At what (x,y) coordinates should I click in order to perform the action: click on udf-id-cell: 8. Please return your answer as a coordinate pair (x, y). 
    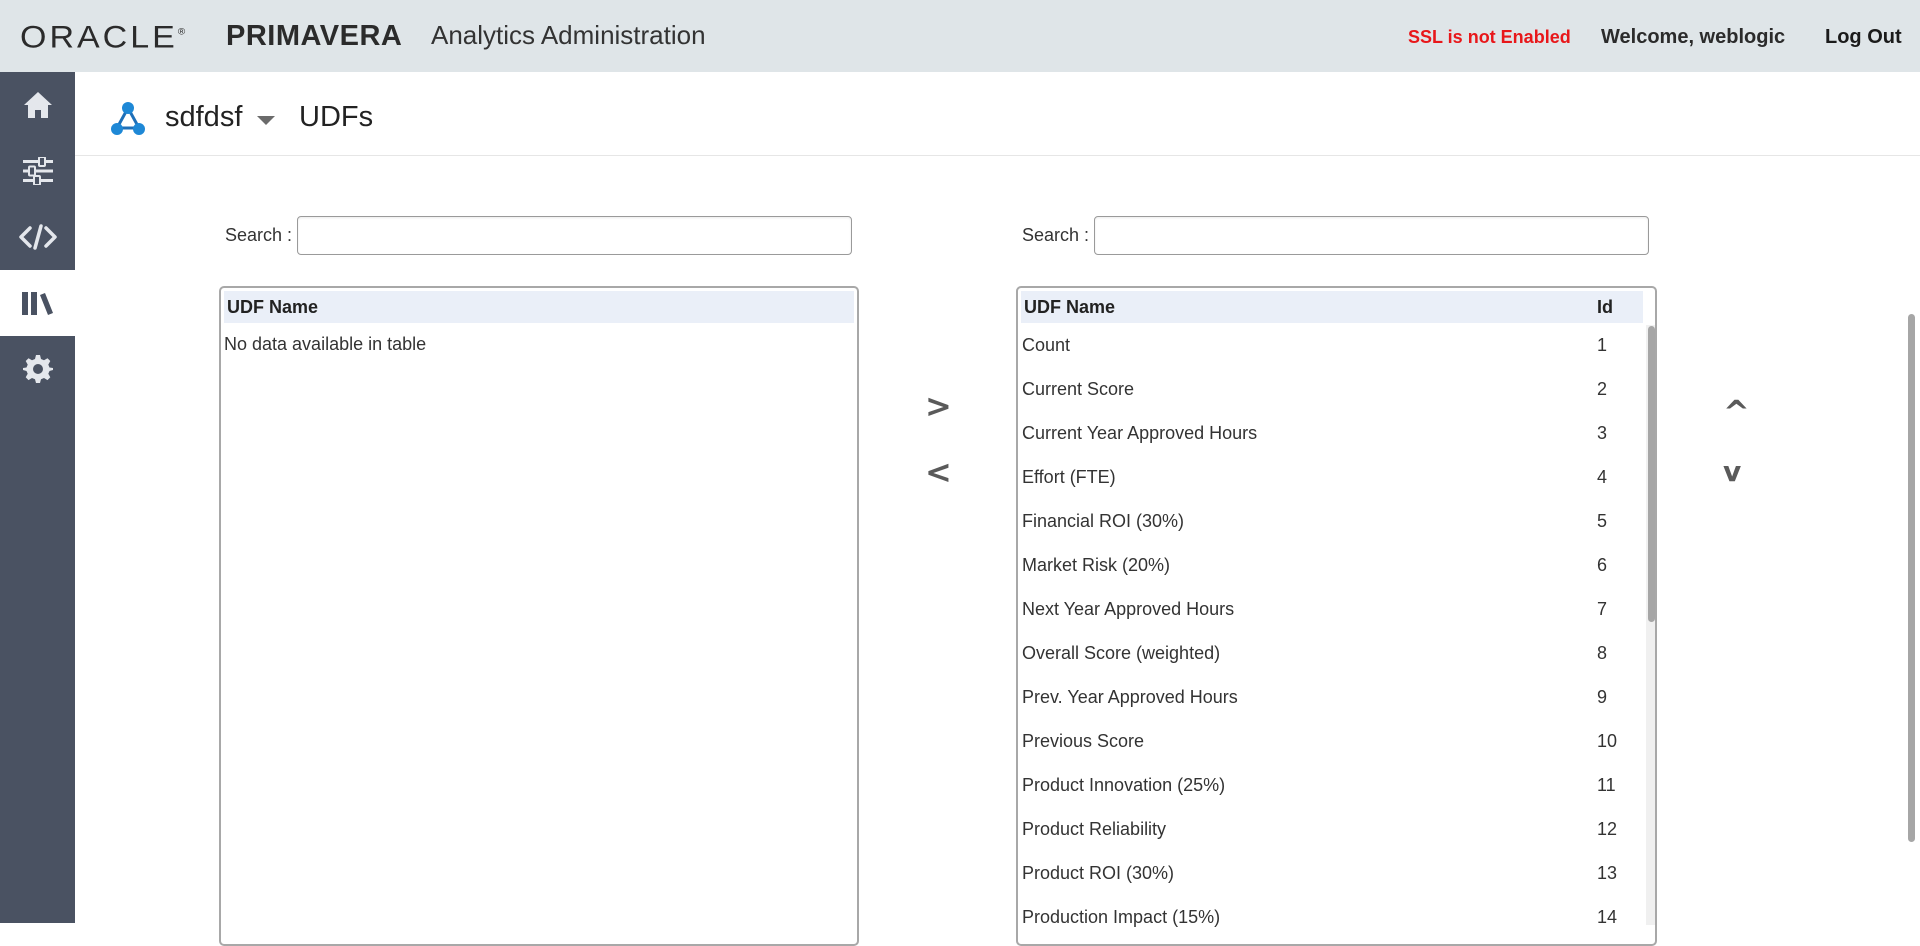
    Looking at the image, I should click on (1602, 653).